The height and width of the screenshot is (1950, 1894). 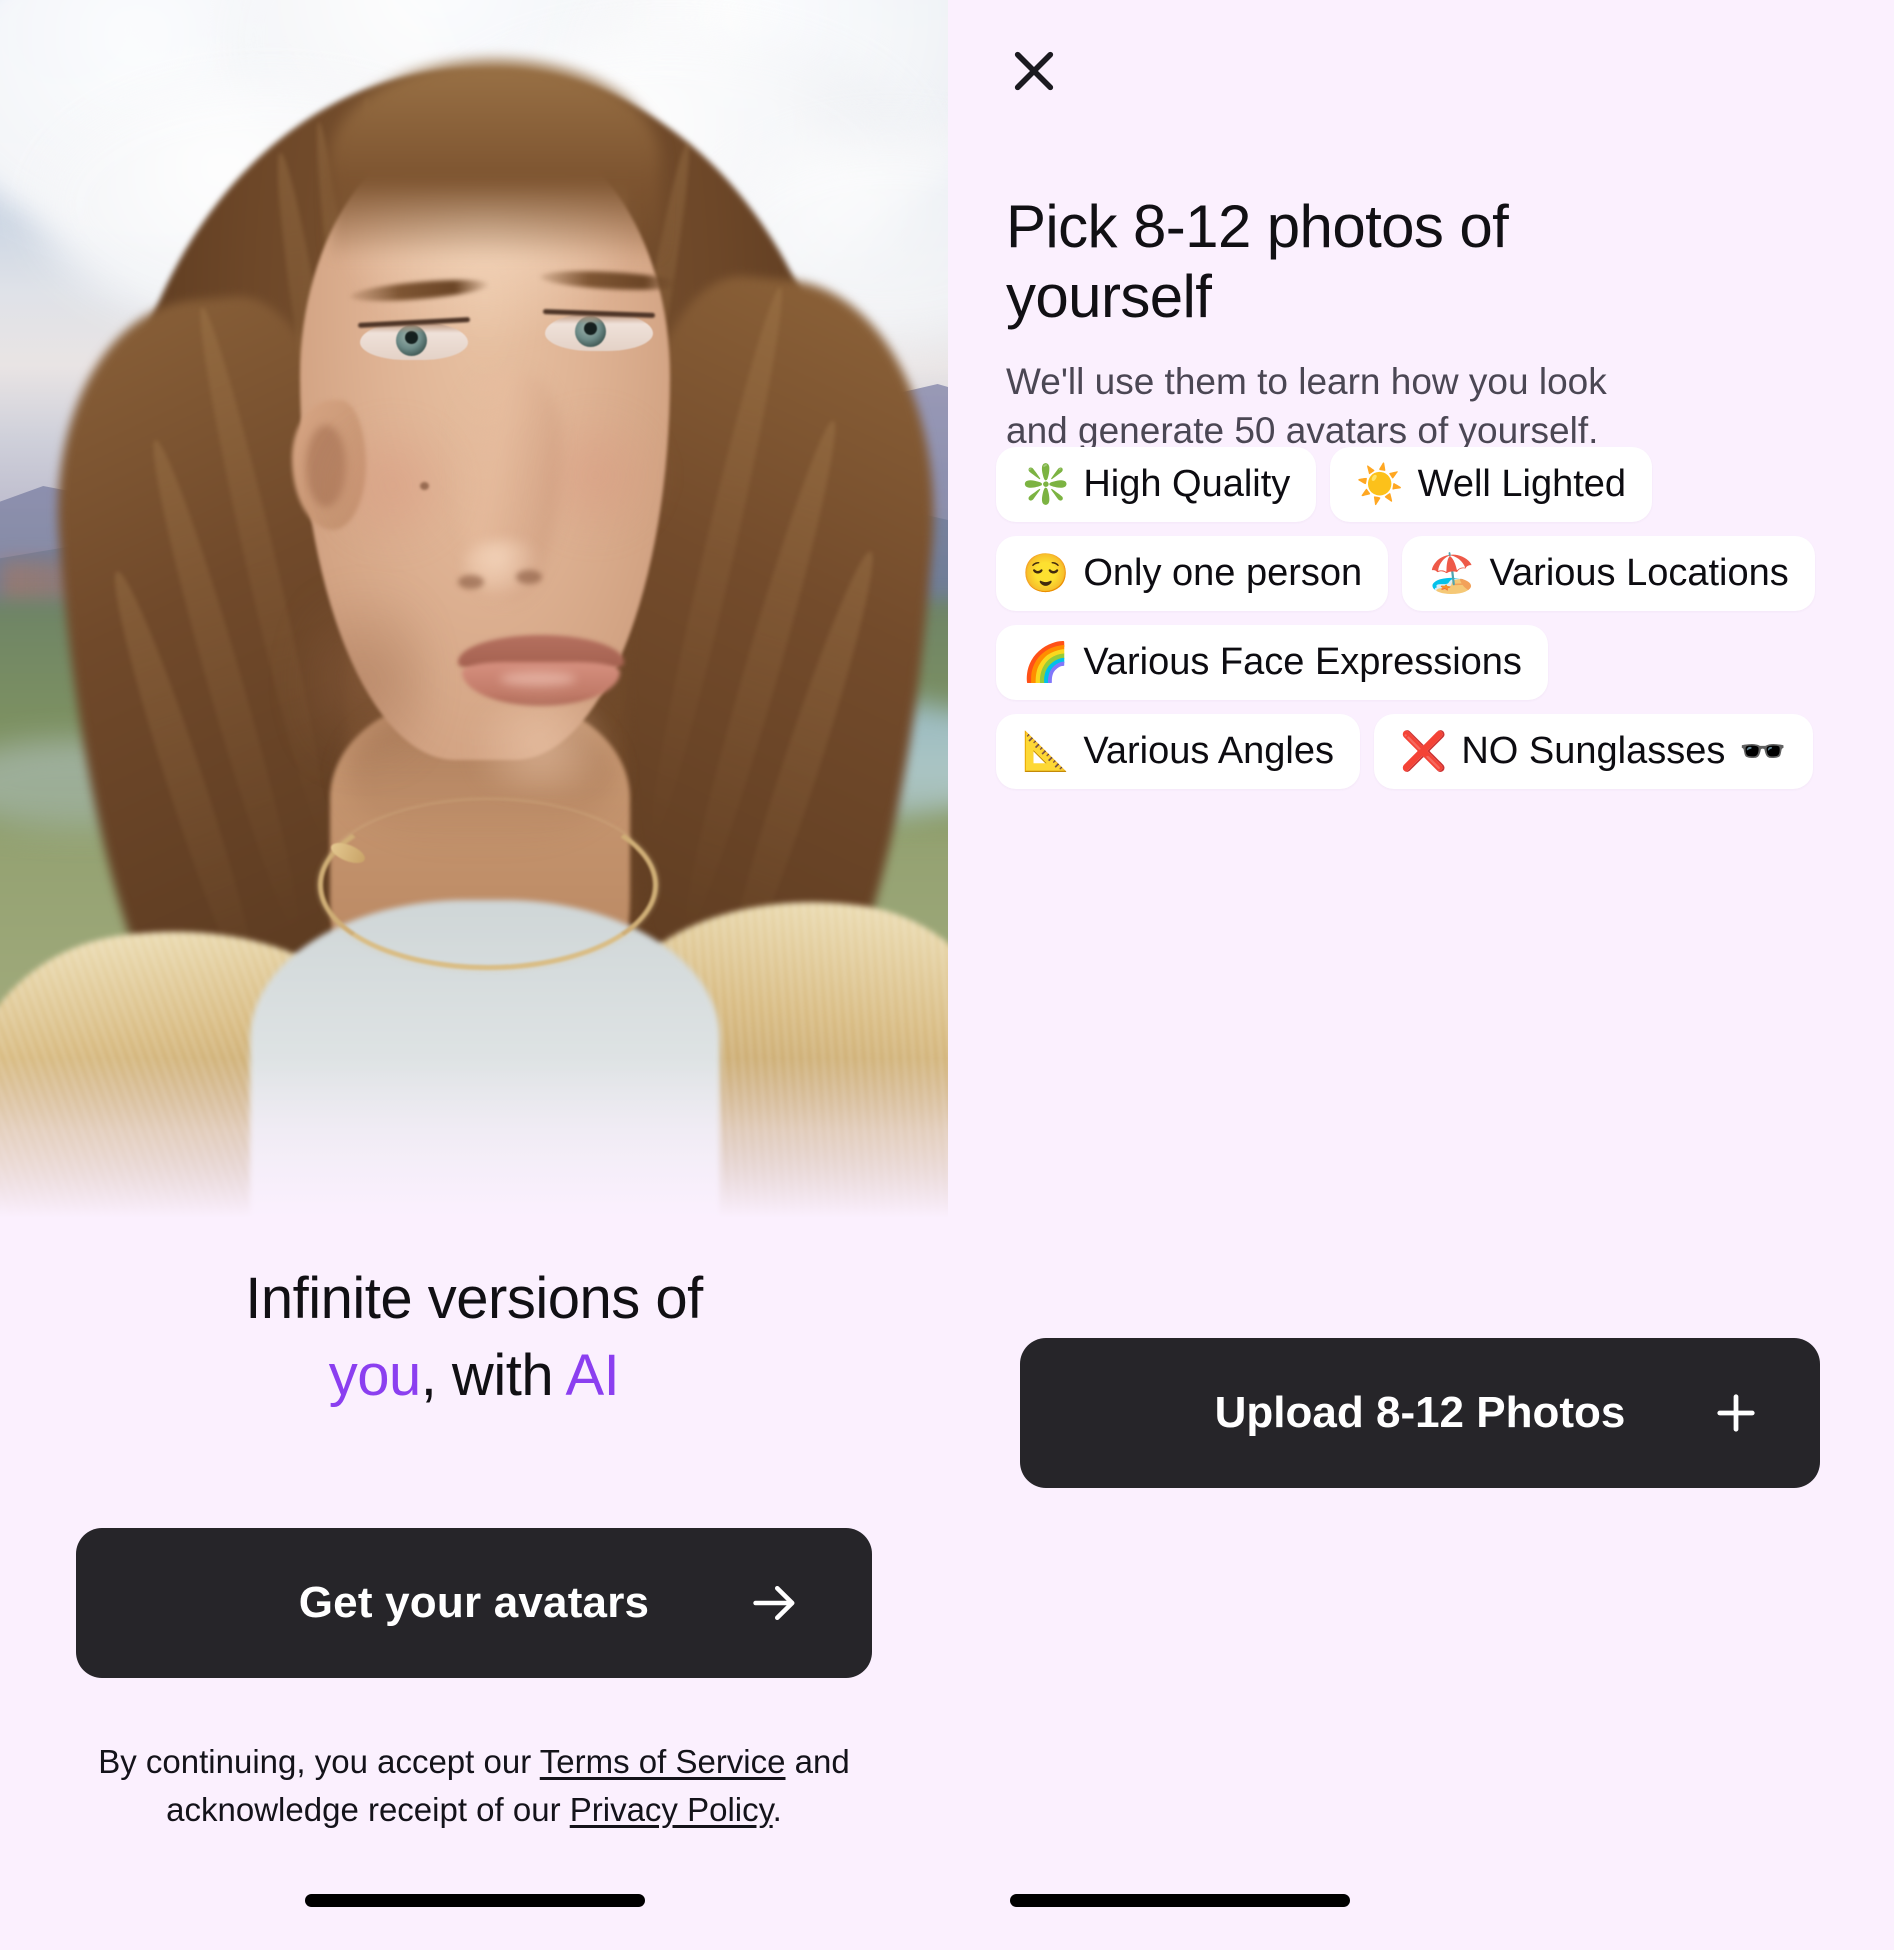 What do you see at coordinates (1424, 751) in the screenshot?
I see `cross-mark-icon: ❌` at bounding box center [1424, 751].